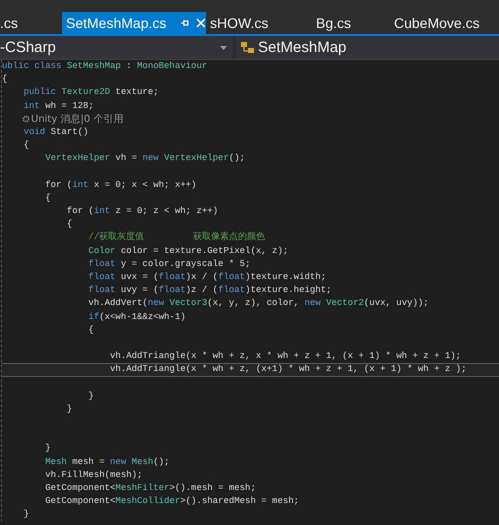 The width and height of the screenshot is (499, 525). I want to click on code-line: Color color = texture.GetPixel(x, z);, so click(187, 251).